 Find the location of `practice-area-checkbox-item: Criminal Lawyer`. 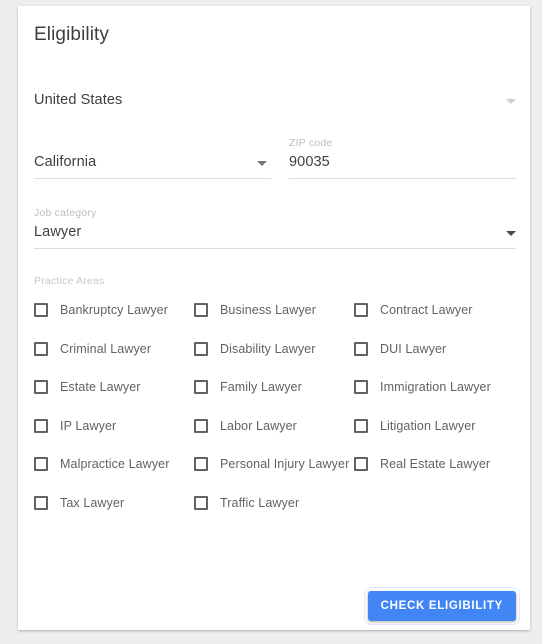

practice-area-checkbox-item: Criminal Lawyer is located at coordinates (114, 349).